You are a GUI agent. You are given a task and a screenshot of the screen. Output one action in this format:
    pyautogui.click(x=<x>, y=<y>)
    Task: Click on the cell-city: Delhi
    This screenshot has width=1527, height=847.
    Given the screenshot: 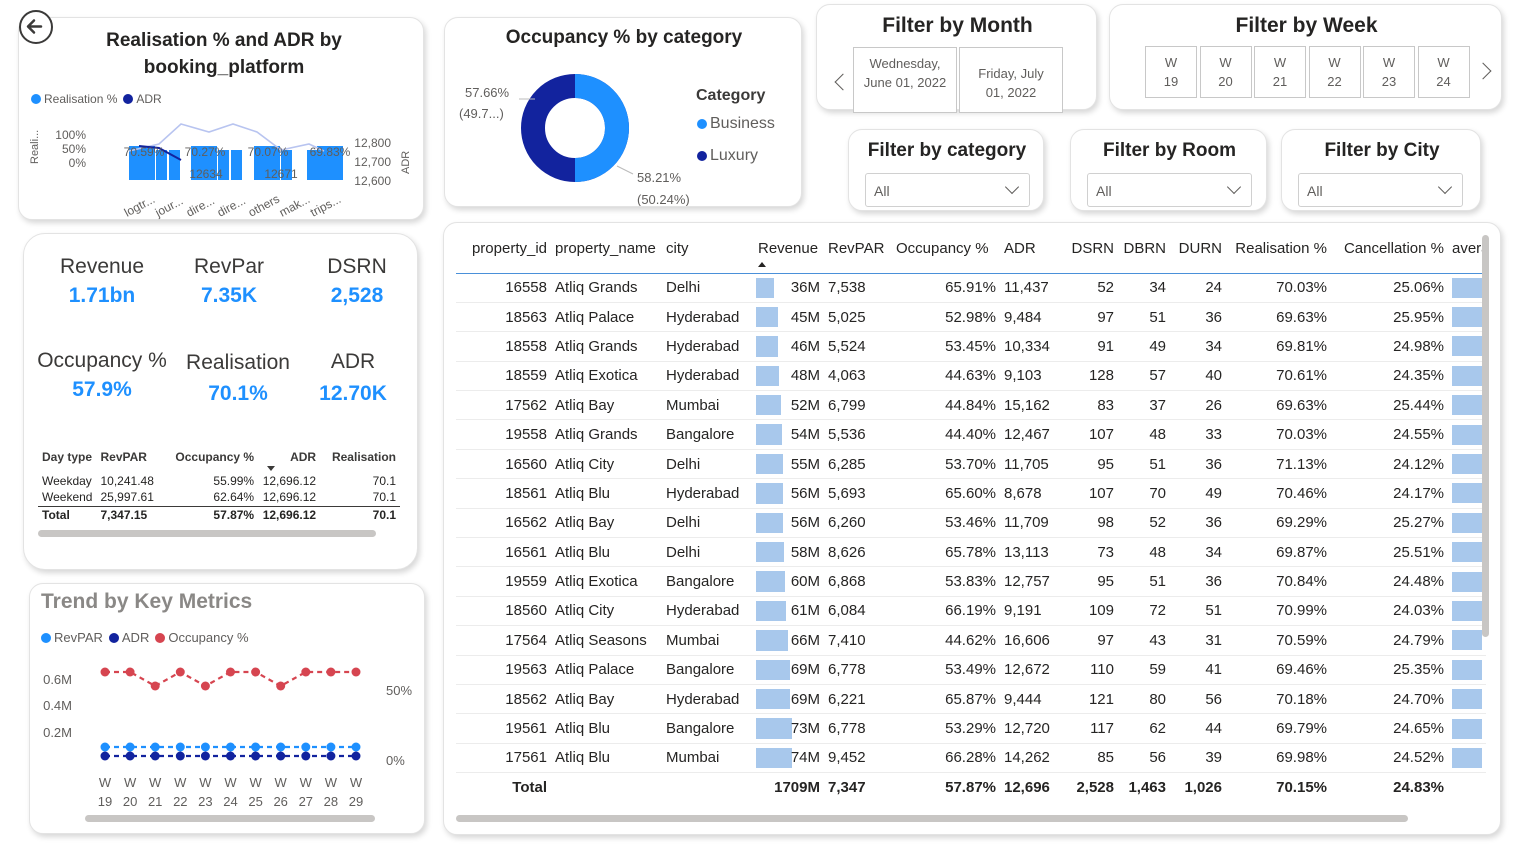 What is the action you would take?
    pyautogui.click(x=708, y=523)
    